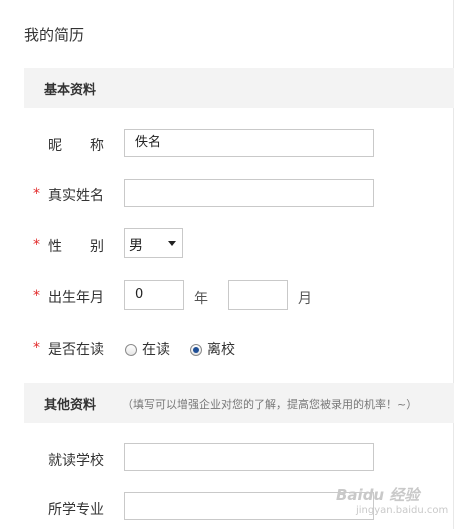 Image resolution: width=454 pixels, height=529 pixels. What do you see at coordinates (136, 246) in the screenshot?
I see `gender-selected-value: 男` at bounding box center [136, 246].